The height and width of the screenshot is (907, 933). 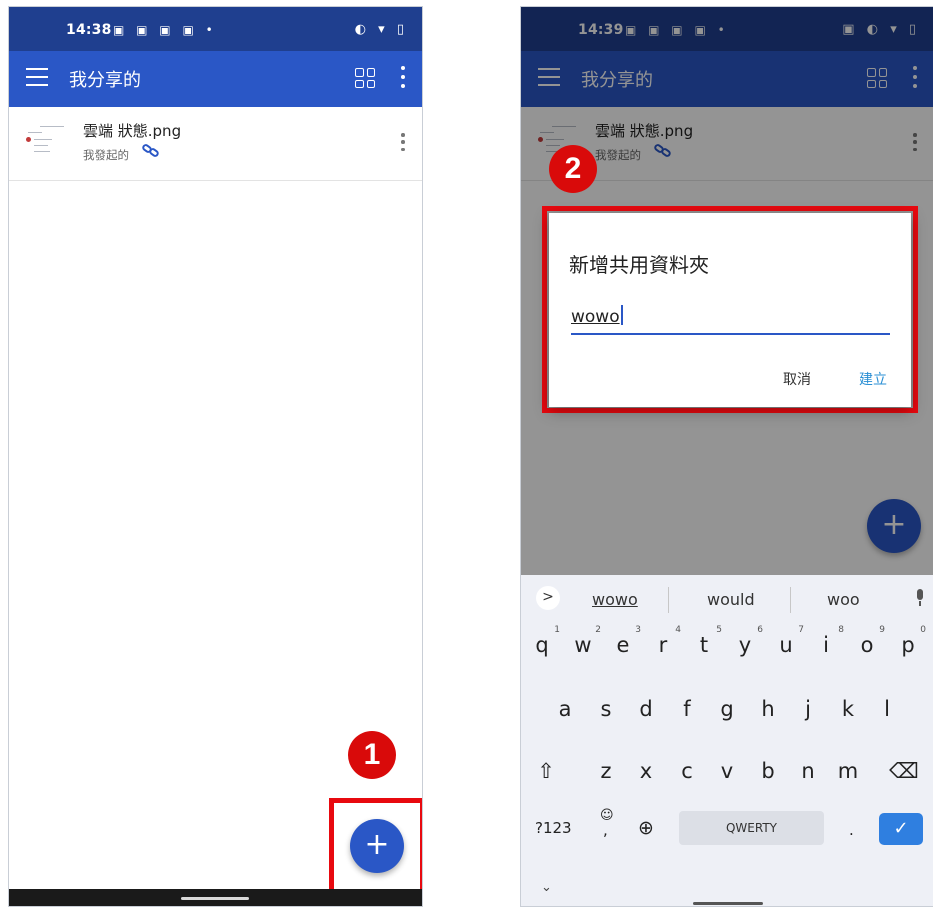 What do you see at coordinates (808, 771) in the screenshot?
I see `key-n: n` at bounding box center [808, 771].